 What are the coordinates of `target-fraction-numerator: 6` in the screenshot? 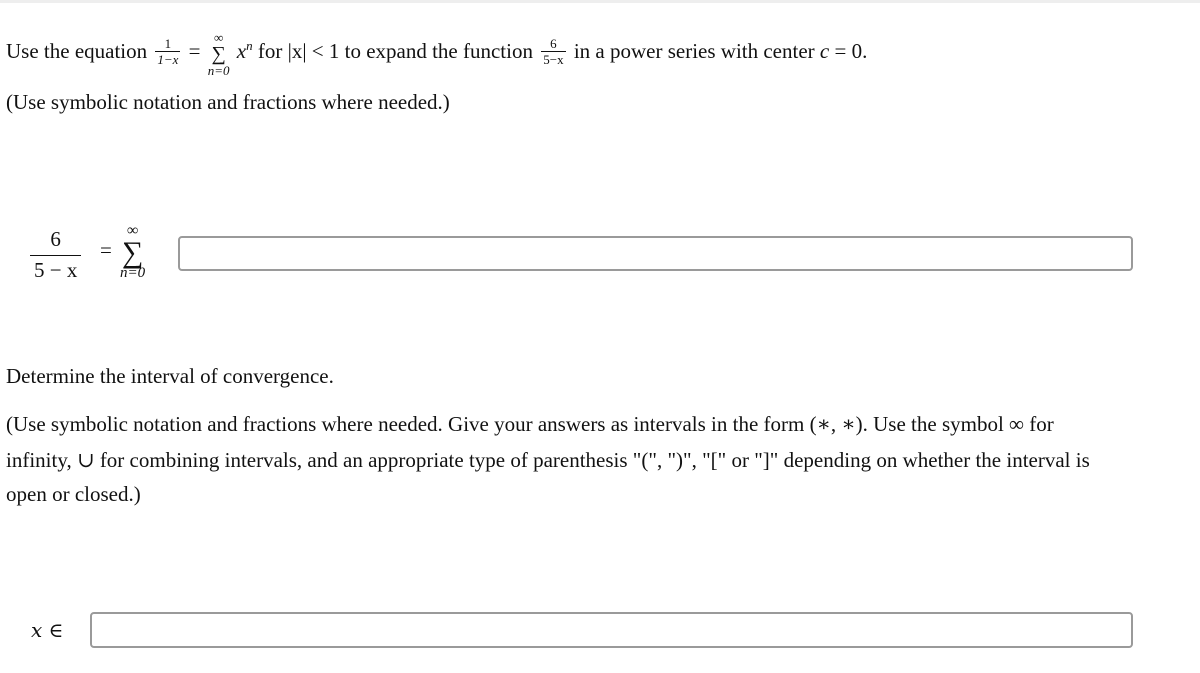 It's located at (553, 43).